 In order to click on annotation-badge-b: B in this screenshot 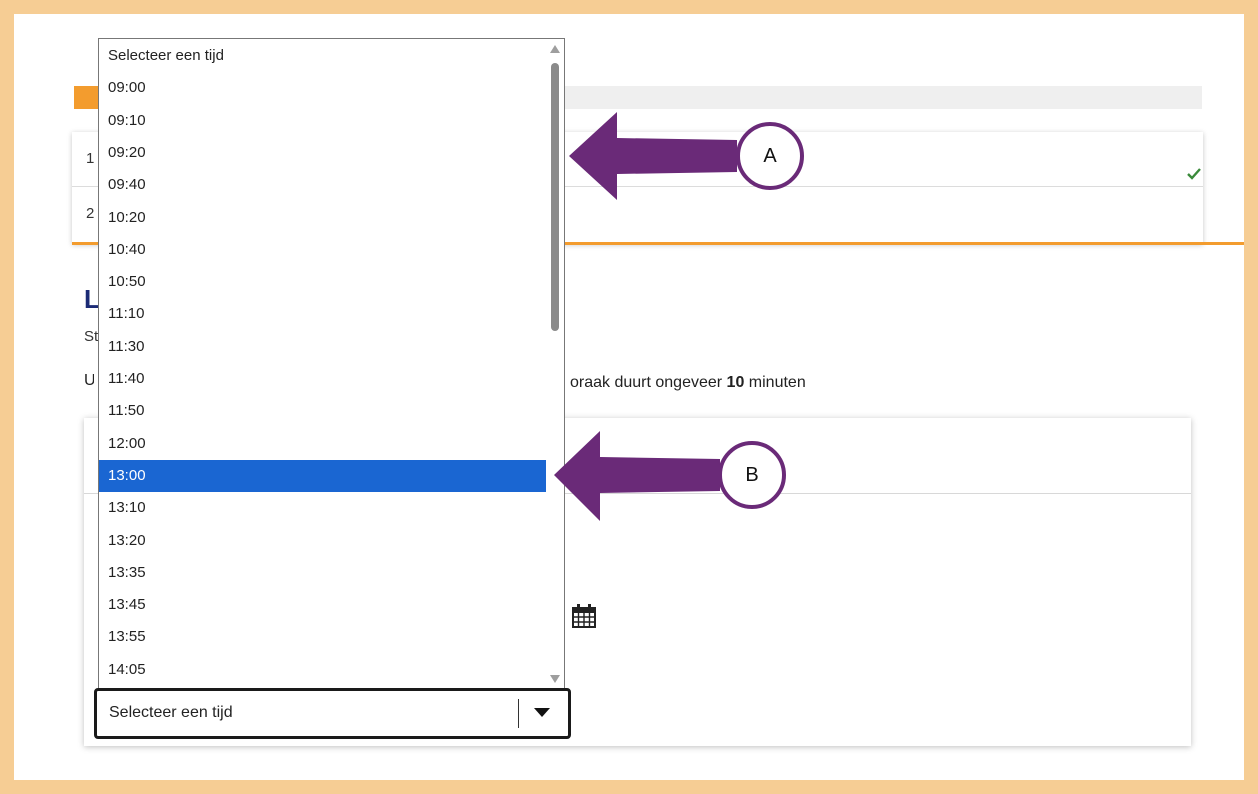, I will do `click(752, 475)`.